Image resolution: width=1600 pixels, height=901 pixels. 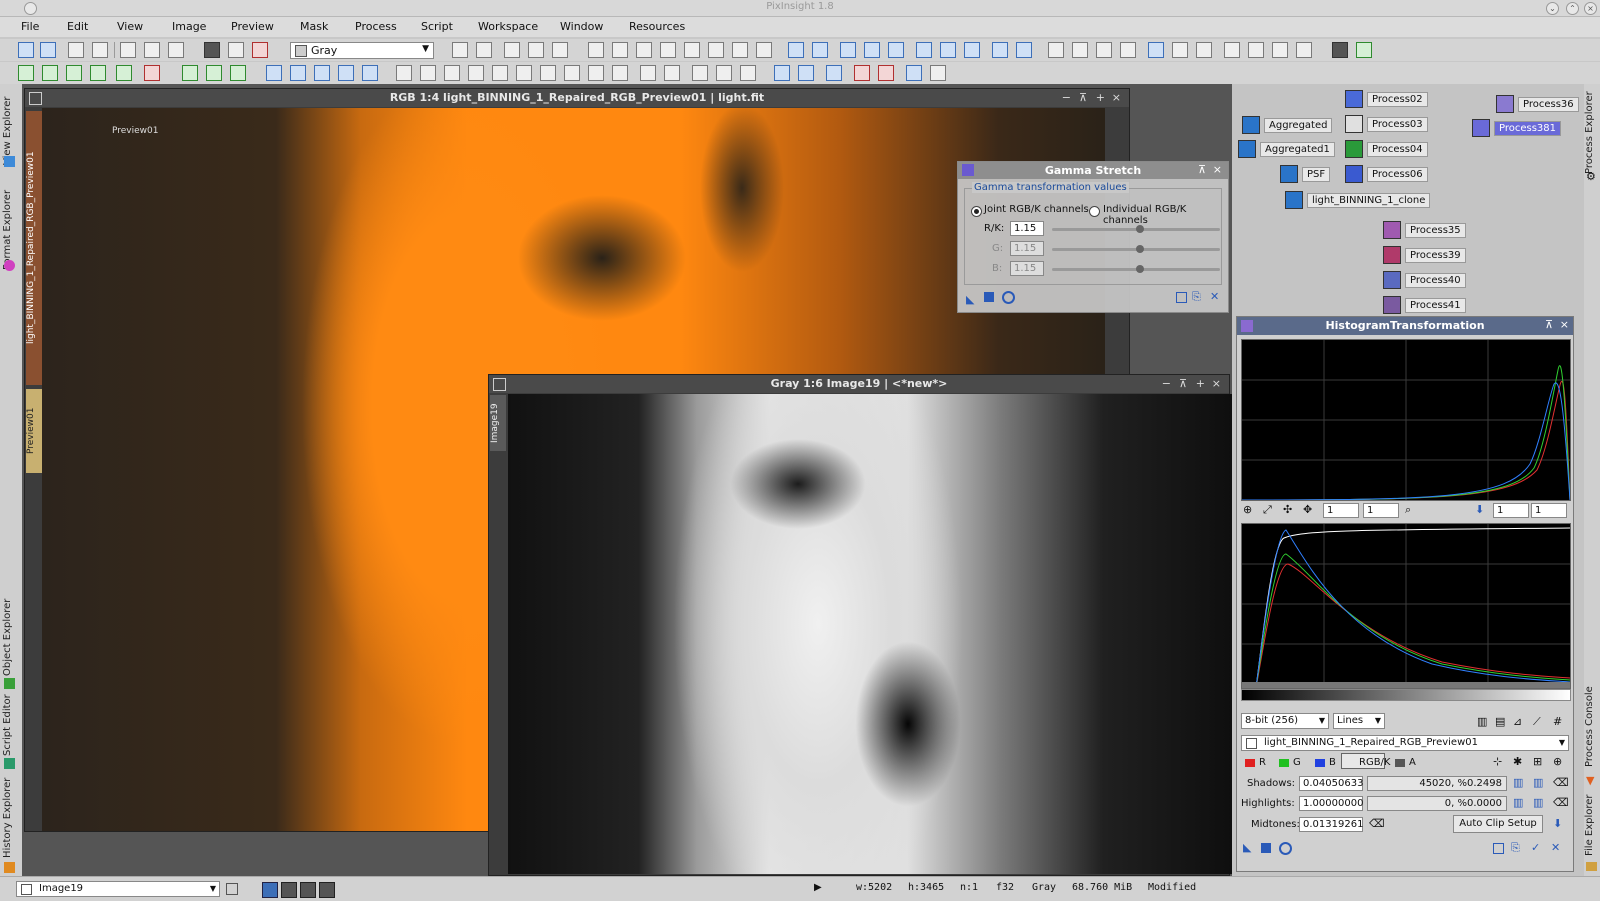 I want to click on apply-icon, so click(x=989, y=297).